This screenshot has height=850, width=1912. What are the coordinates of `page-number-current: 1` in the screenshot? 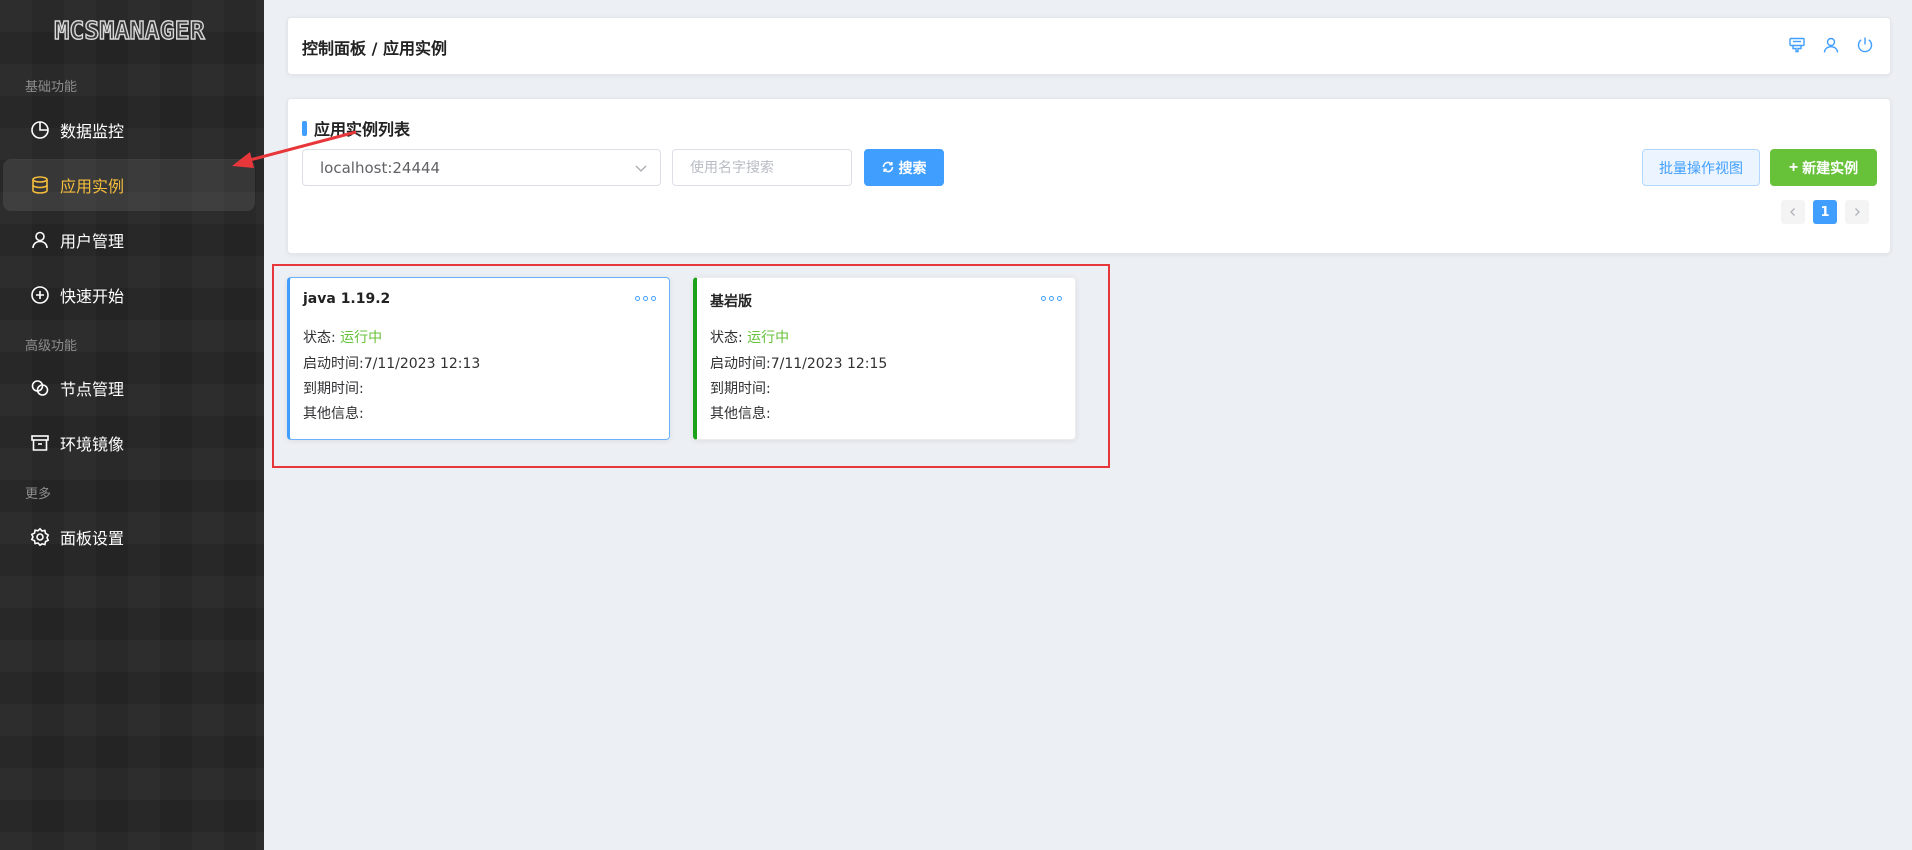 It's located at (1825, 212).